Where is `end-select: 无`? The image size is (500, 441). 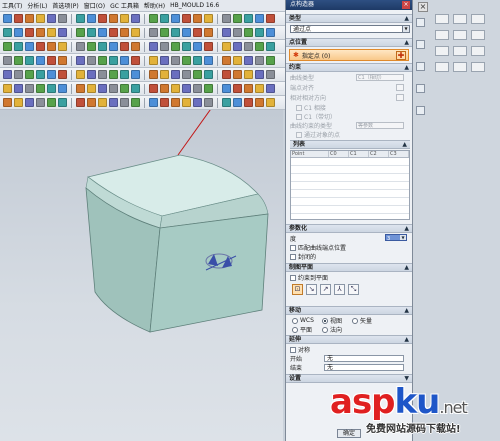
end-select: 无 is located at coordinates (364, 367).